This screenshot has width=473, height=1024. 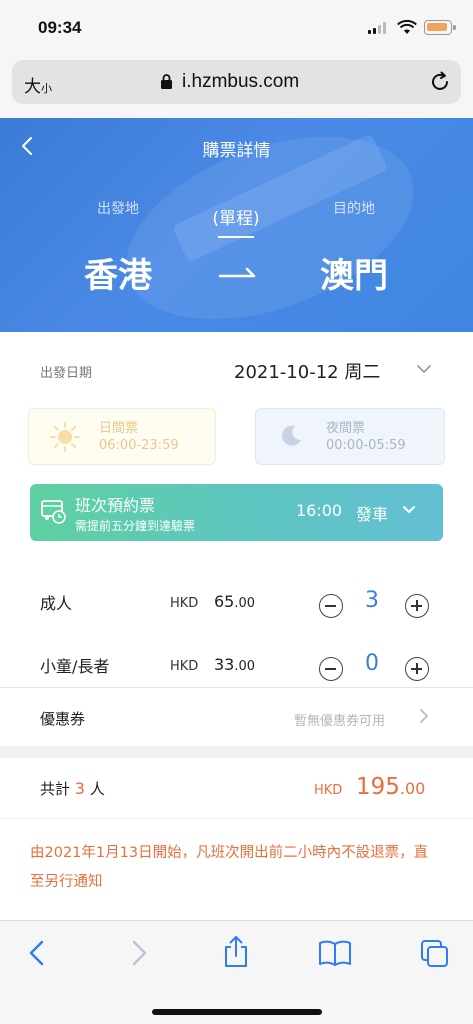 I want to click on browser-toolbar, so click(x=236, y=972).